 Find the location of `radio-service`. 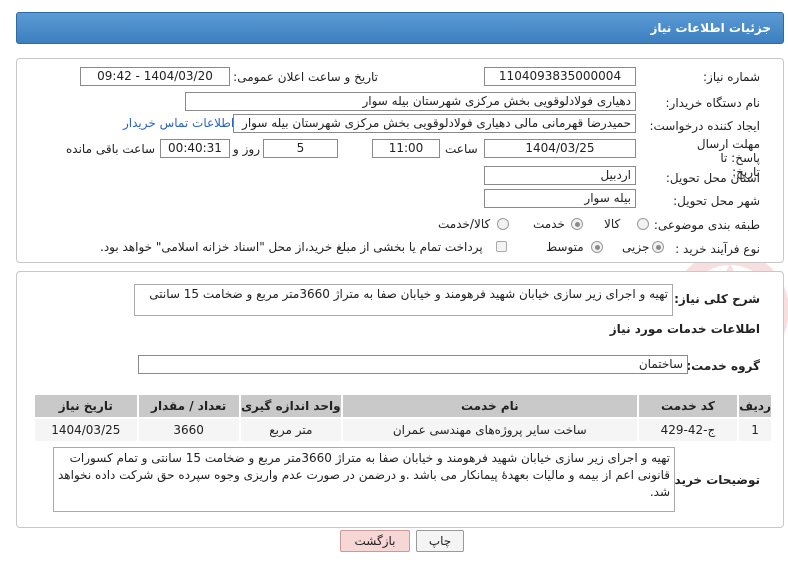

radio-service is located at coordinates (577, 224).